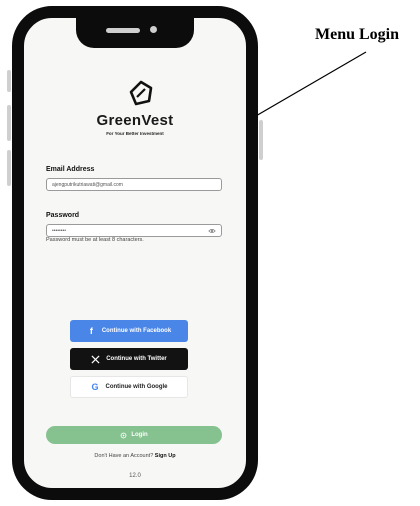  What do you see at coordinates (357, 34) in the screenshot?
I see `annotation-label: Menu Login` at bounding box center [357, 34].